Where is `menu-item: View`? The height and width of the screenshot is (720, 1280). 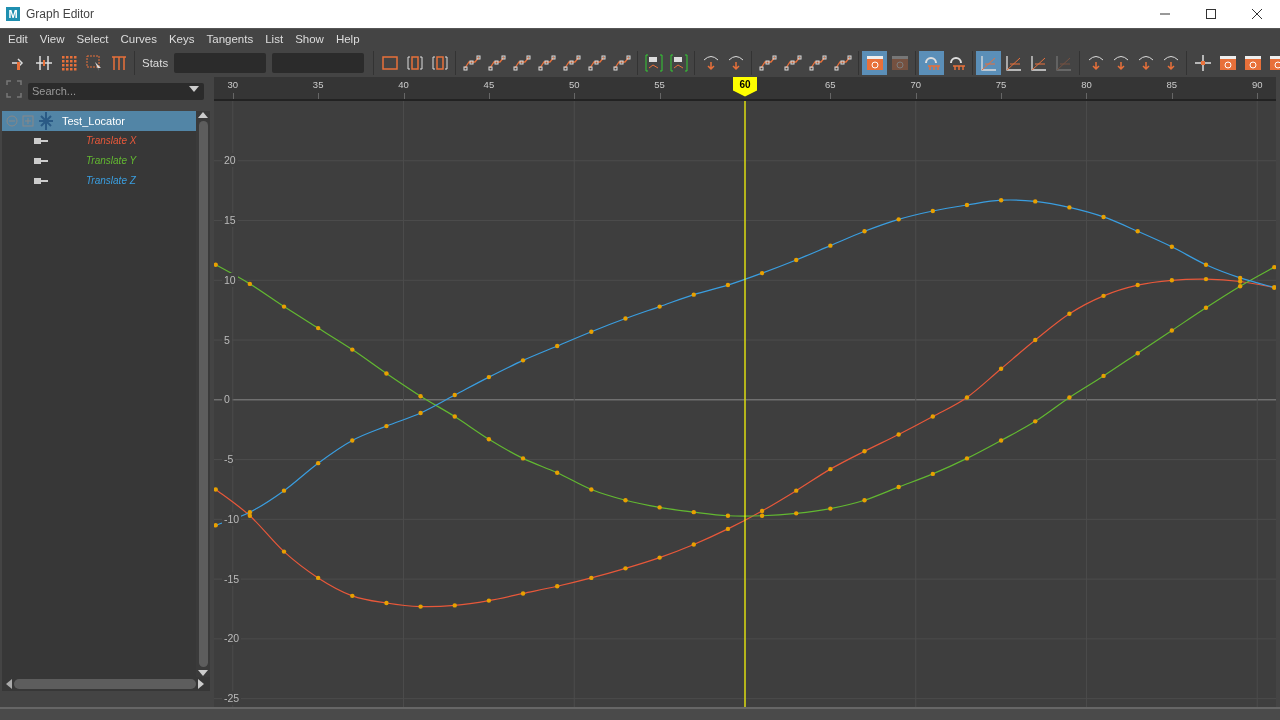 menu-item: View is located at coordinates (52, 39).